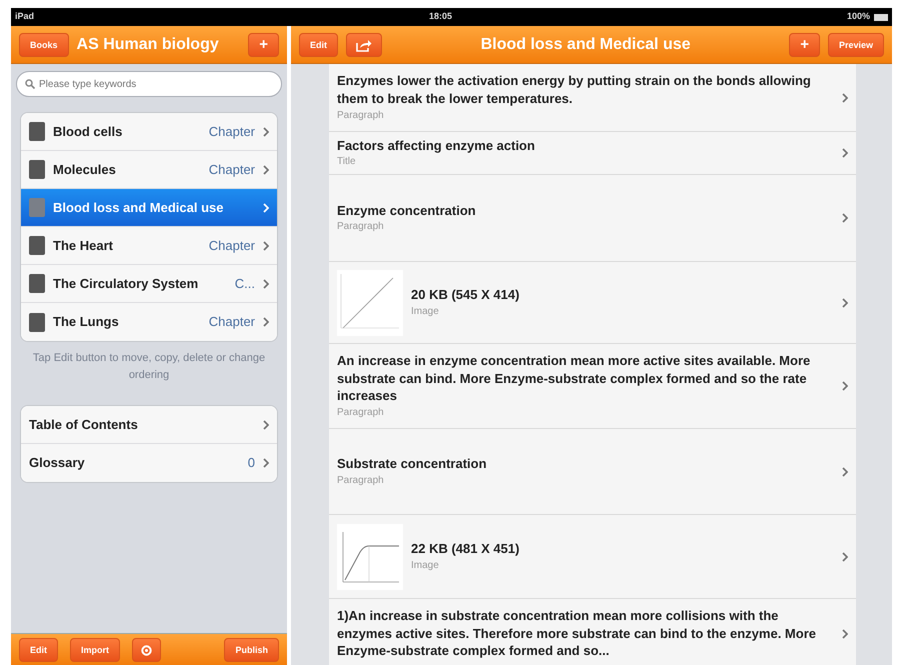 The image size is (897, 665). What do you see at coordinates (149, 84) in the screenshot?
I see `search-field: Please type keywords` at bounding box center [149, 84].